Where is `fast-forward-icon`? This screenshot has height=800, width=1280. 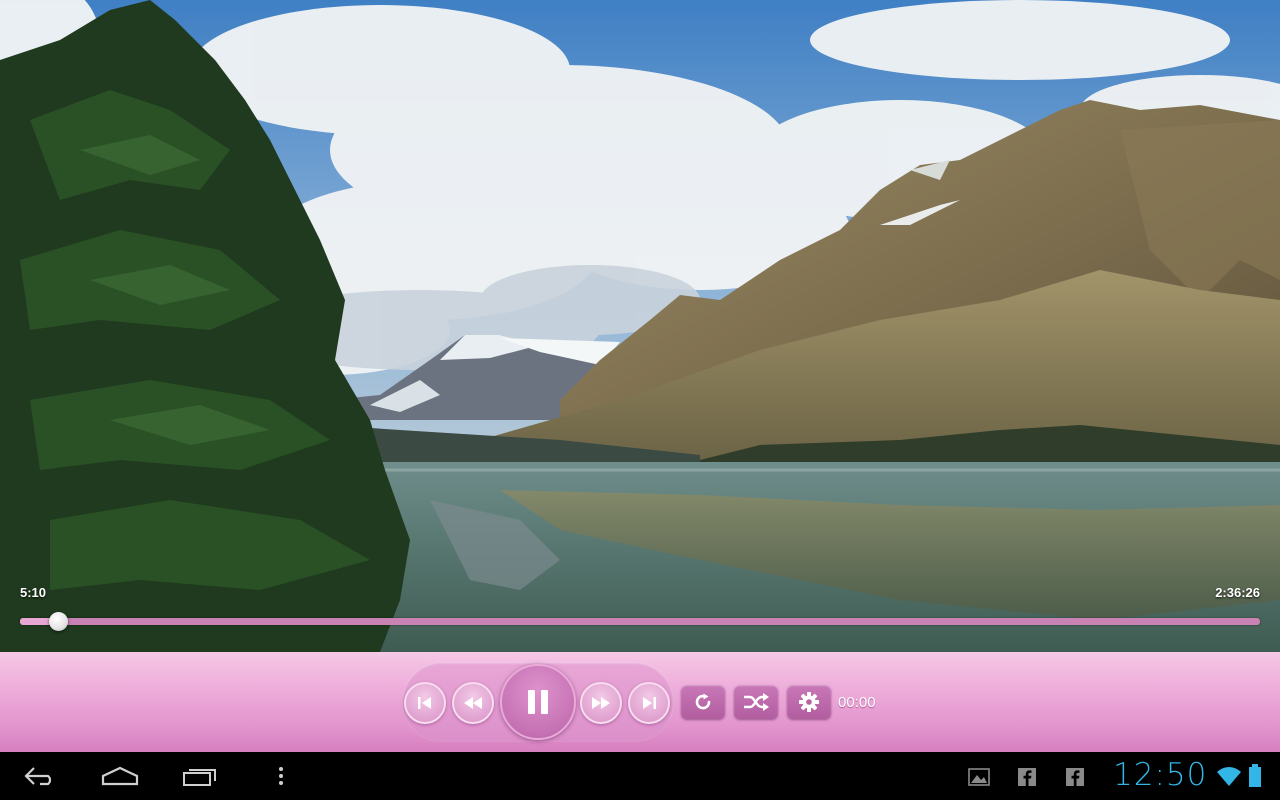
fast-forward-icon is located at coordinates (601, 703).